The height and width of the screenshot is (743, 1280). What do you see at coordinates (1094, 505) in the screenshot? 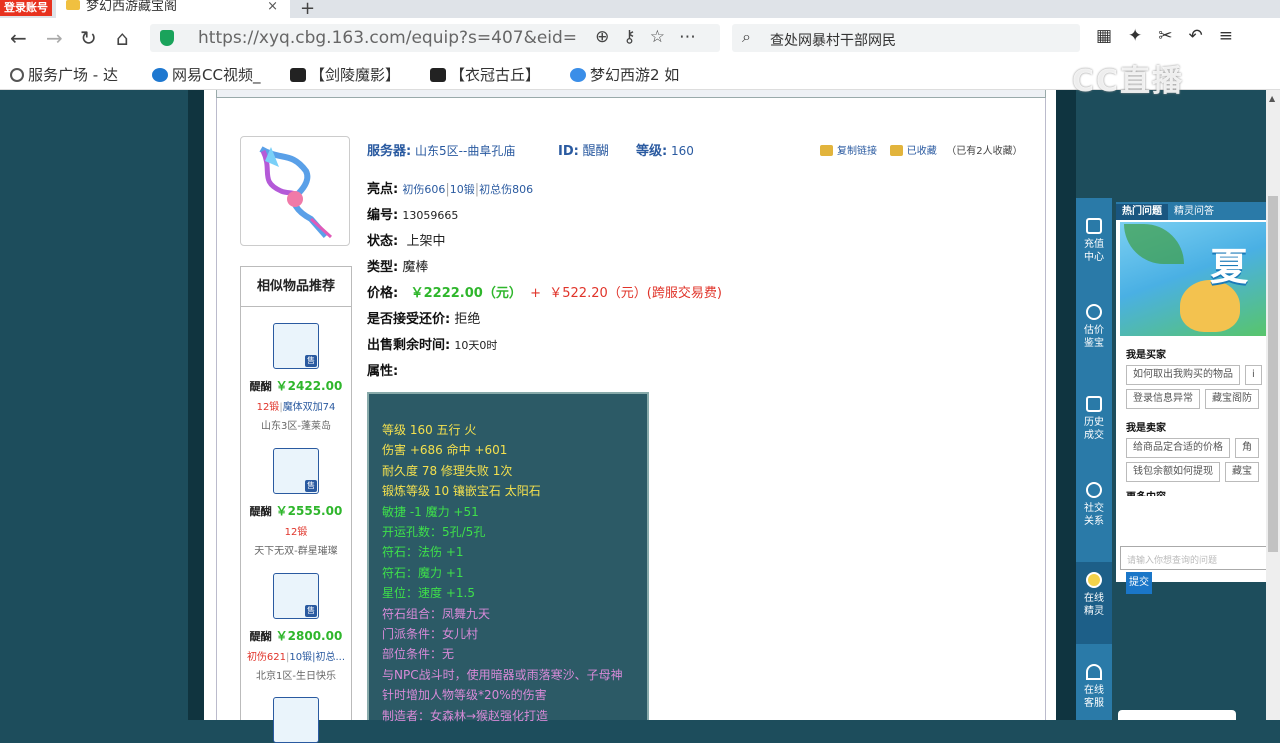
I see `nav-social: 社交关系` at bounding box center [1094, 505].